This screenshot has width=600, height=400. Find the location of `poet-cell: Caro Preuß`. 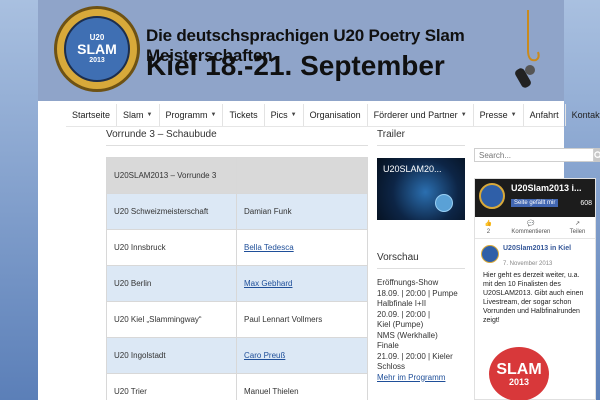

poet-cell: Caro Preuß is located at coordinates (302, 355).